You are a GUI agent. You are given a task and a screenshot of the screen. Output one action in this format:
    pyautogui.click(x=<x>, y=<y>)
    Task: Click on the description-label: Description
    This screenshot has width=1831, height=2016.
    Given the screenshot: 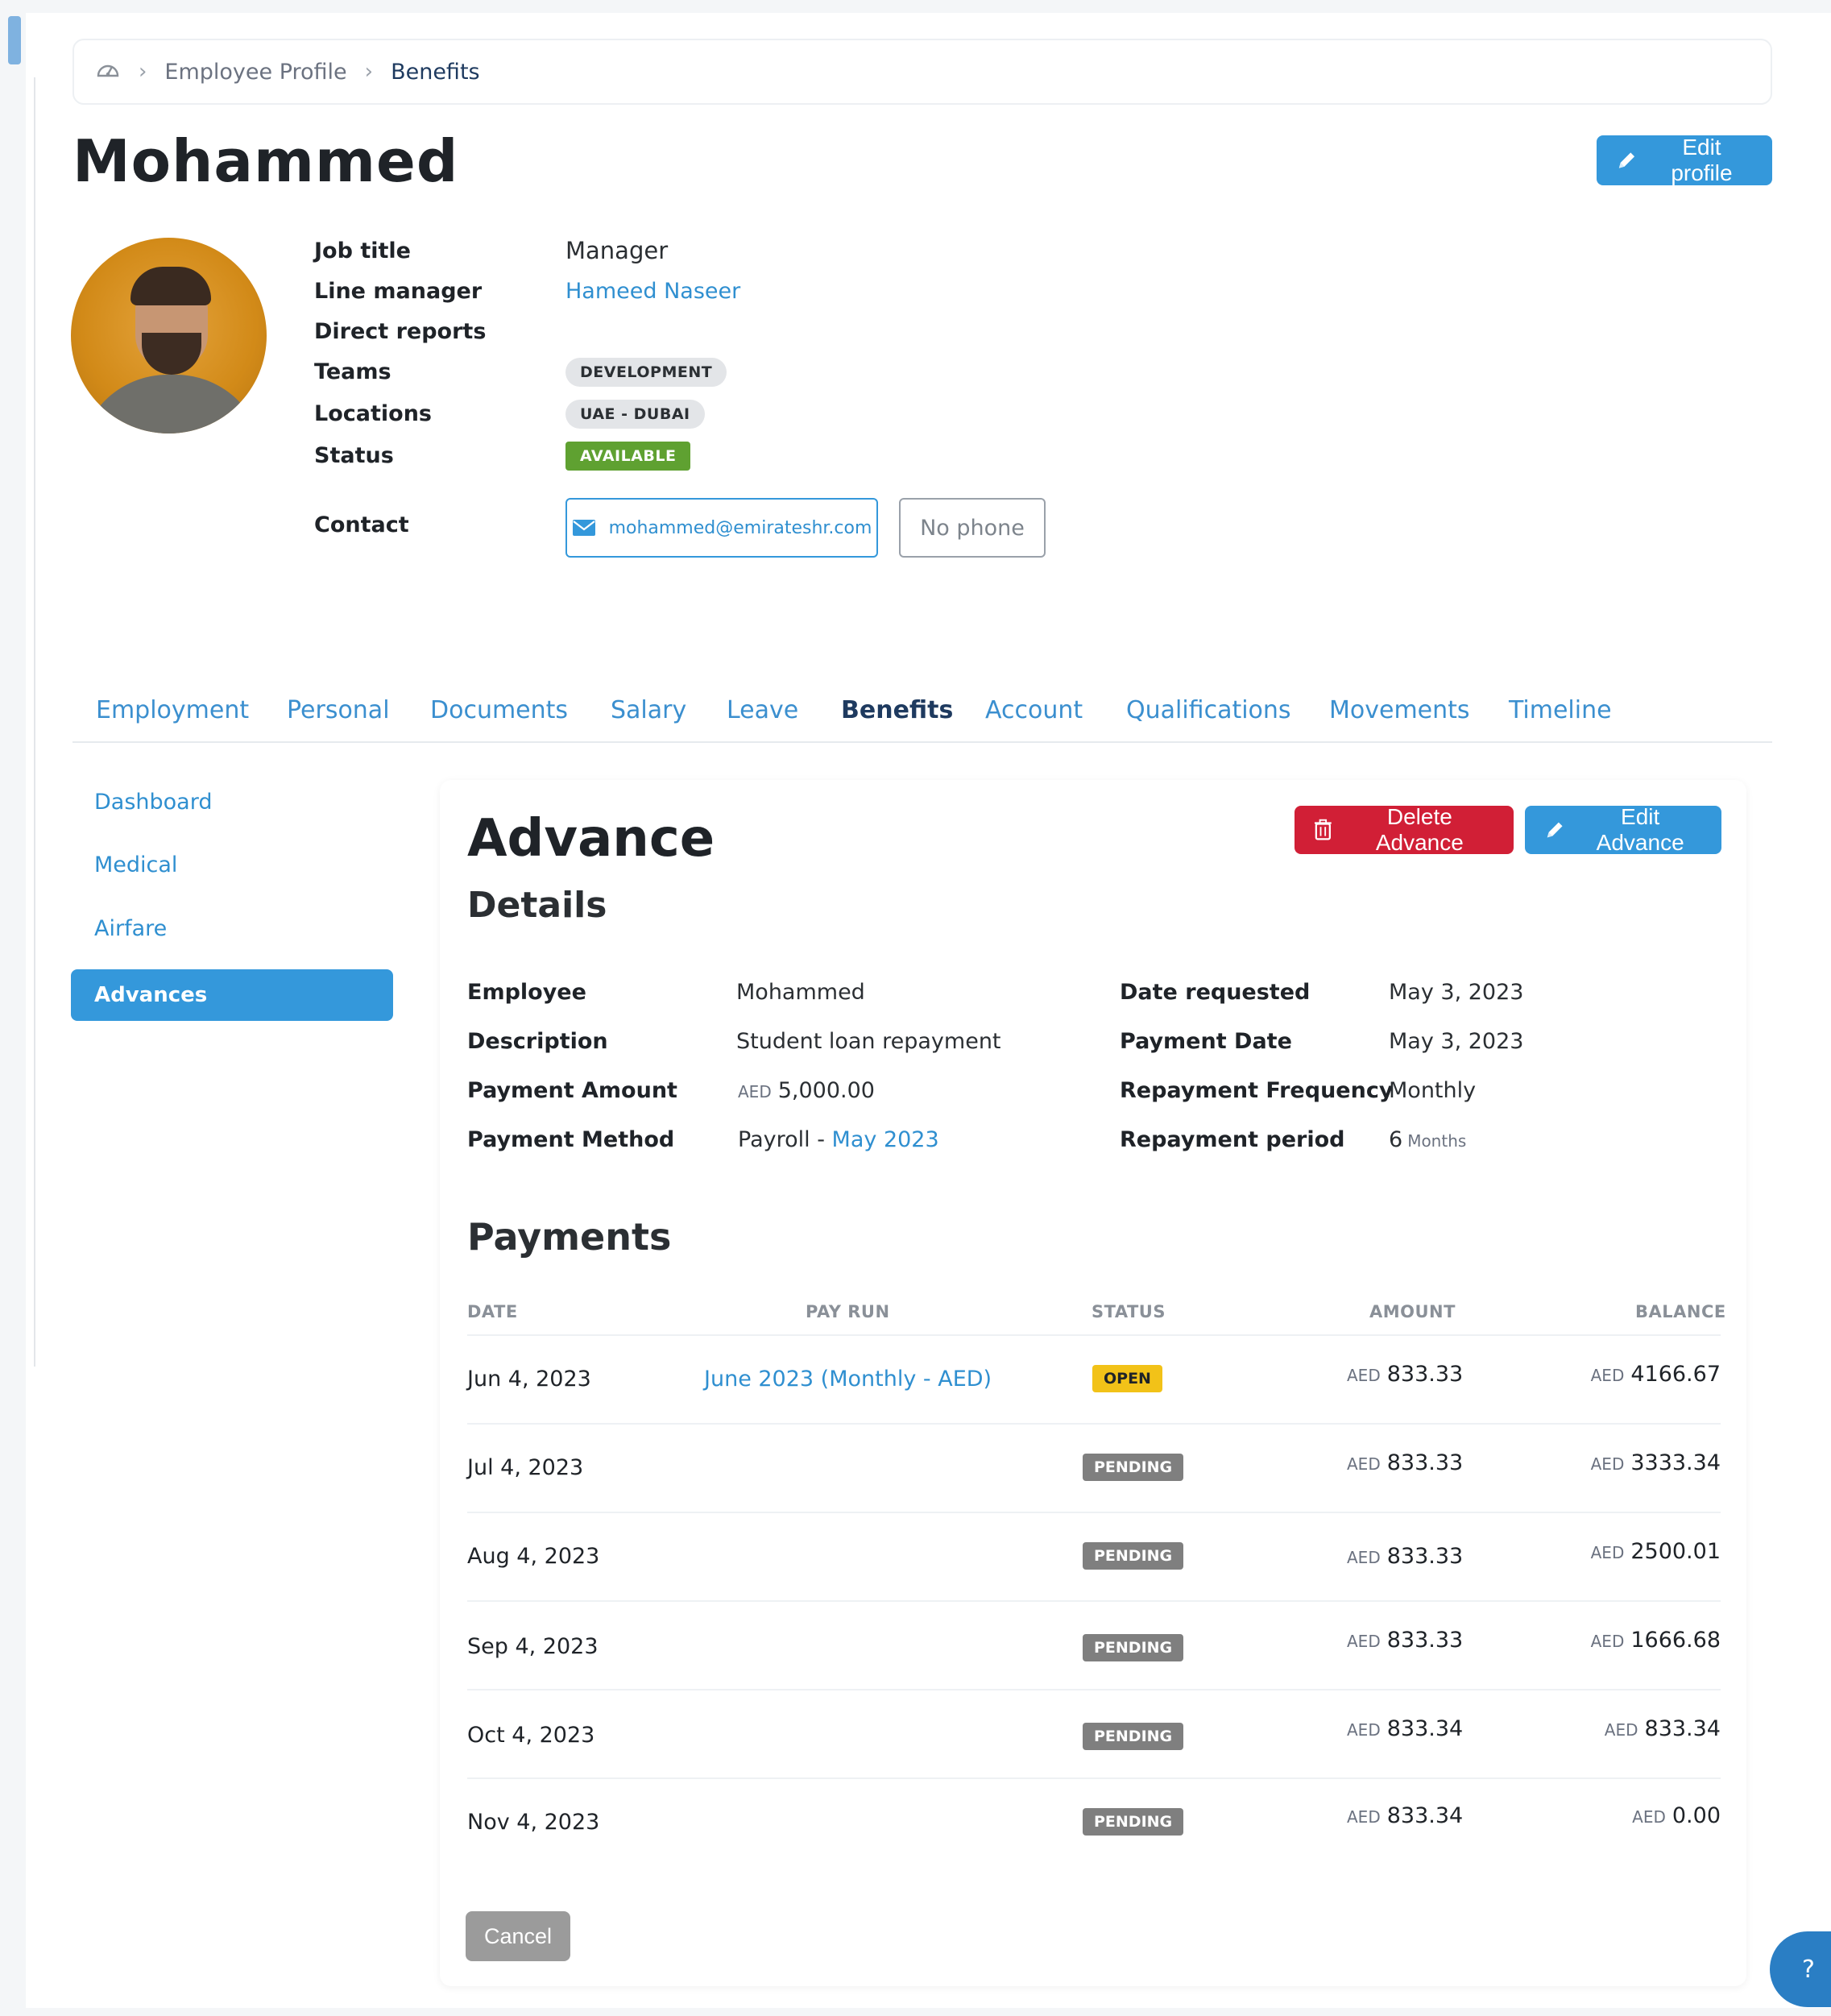 What is the action you would take?
    pyautogui.click(x=537, y=1041)
    